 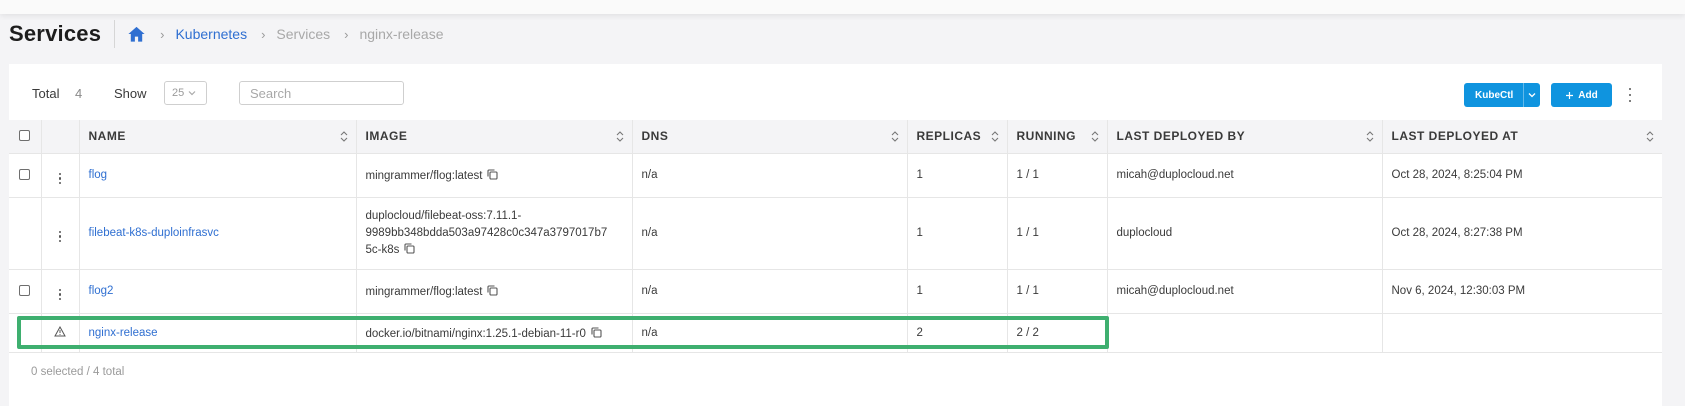 I want to click on breadcrumb-kubernetes: Kubernetes, so click(x=211, y=34).